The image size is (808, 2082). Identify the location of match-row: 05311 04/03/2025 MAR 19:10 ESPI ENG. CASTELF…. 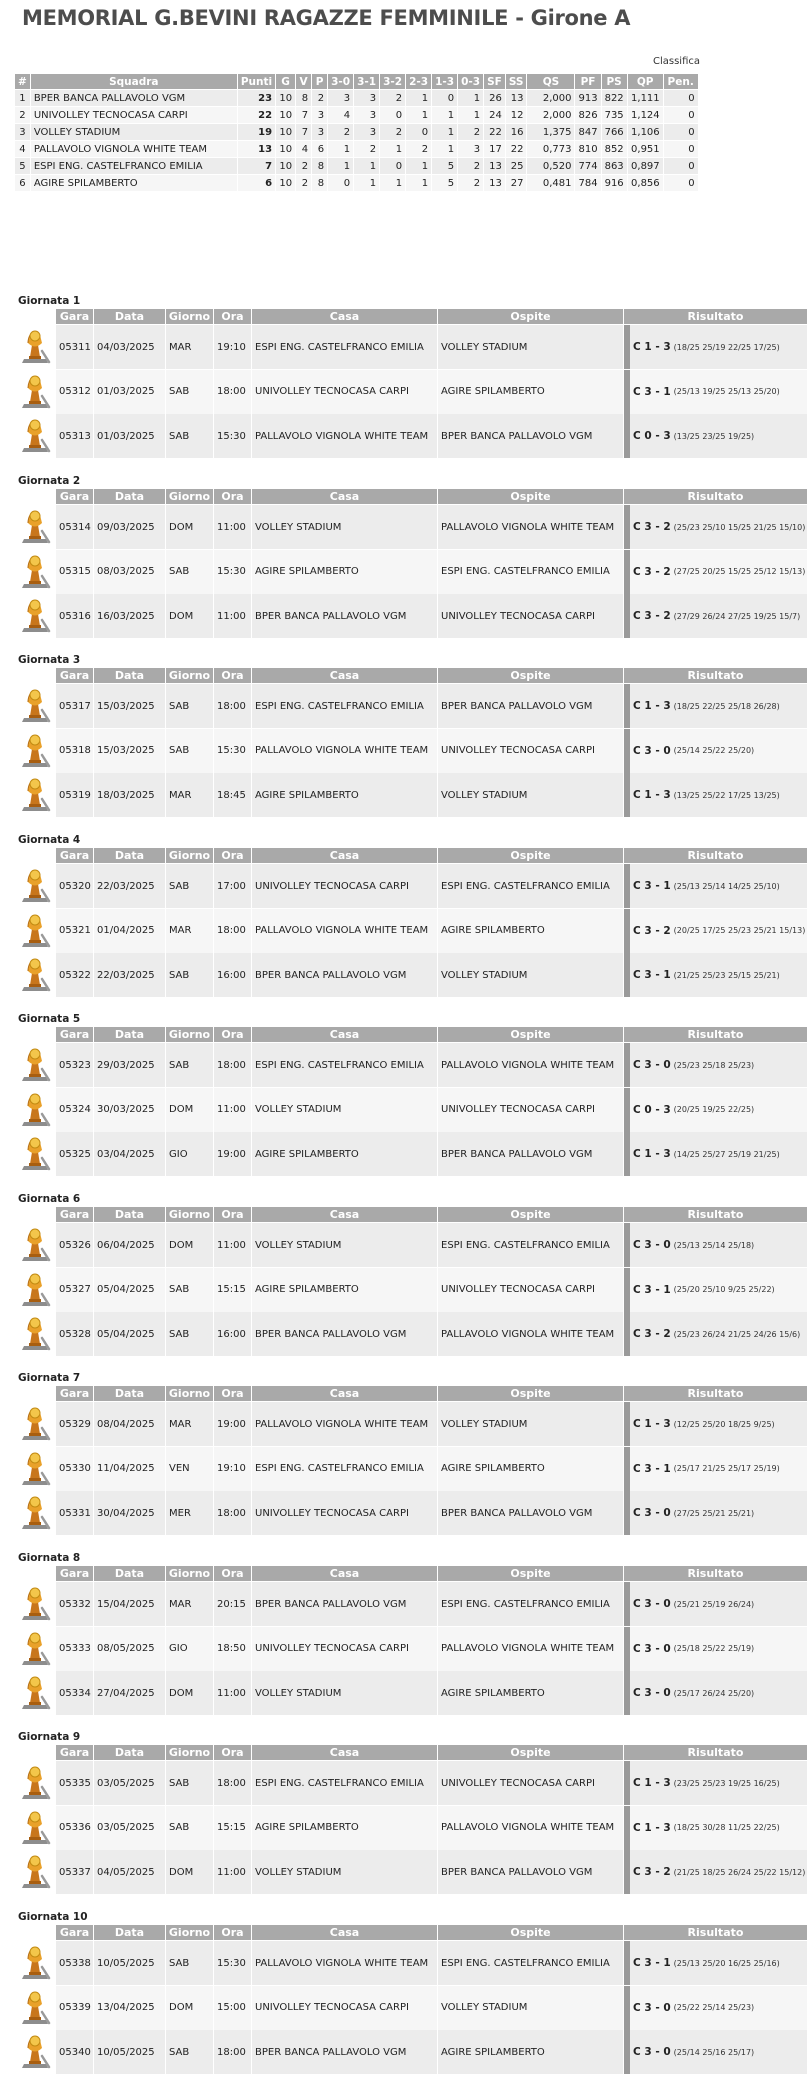
(412, 347).